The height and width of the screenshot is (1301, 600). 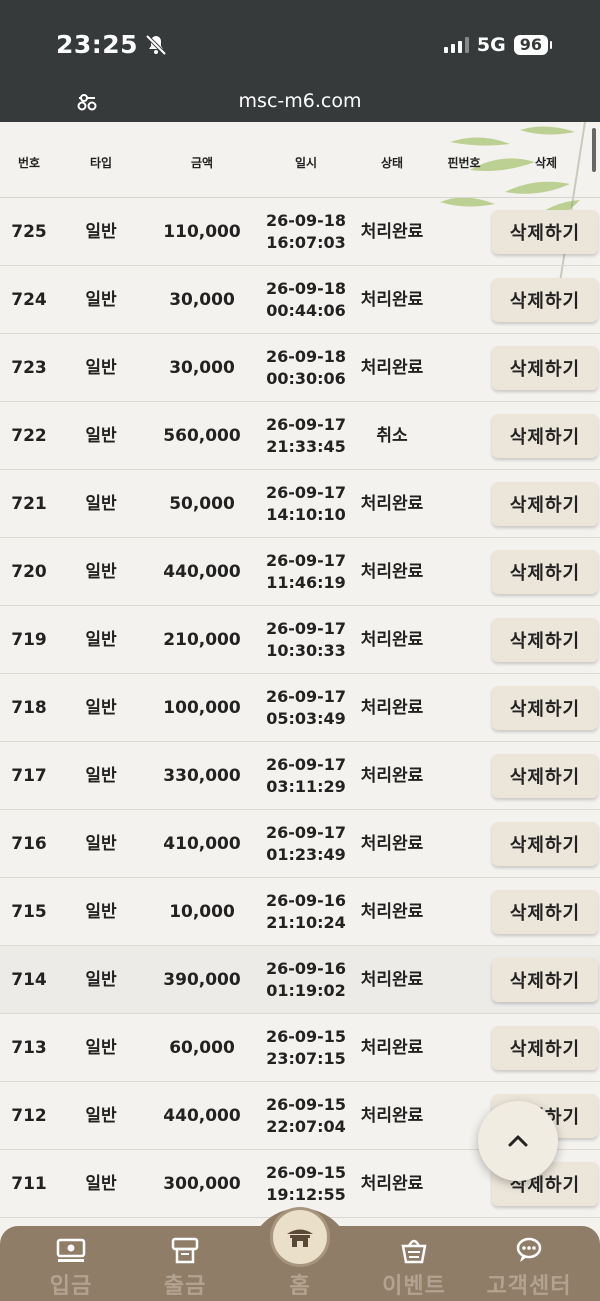 I want to click on table-row: 713 일반 60,000 처리완료 26-09-15 23:07:15 삭제하기, so click(x=300, y=1048).